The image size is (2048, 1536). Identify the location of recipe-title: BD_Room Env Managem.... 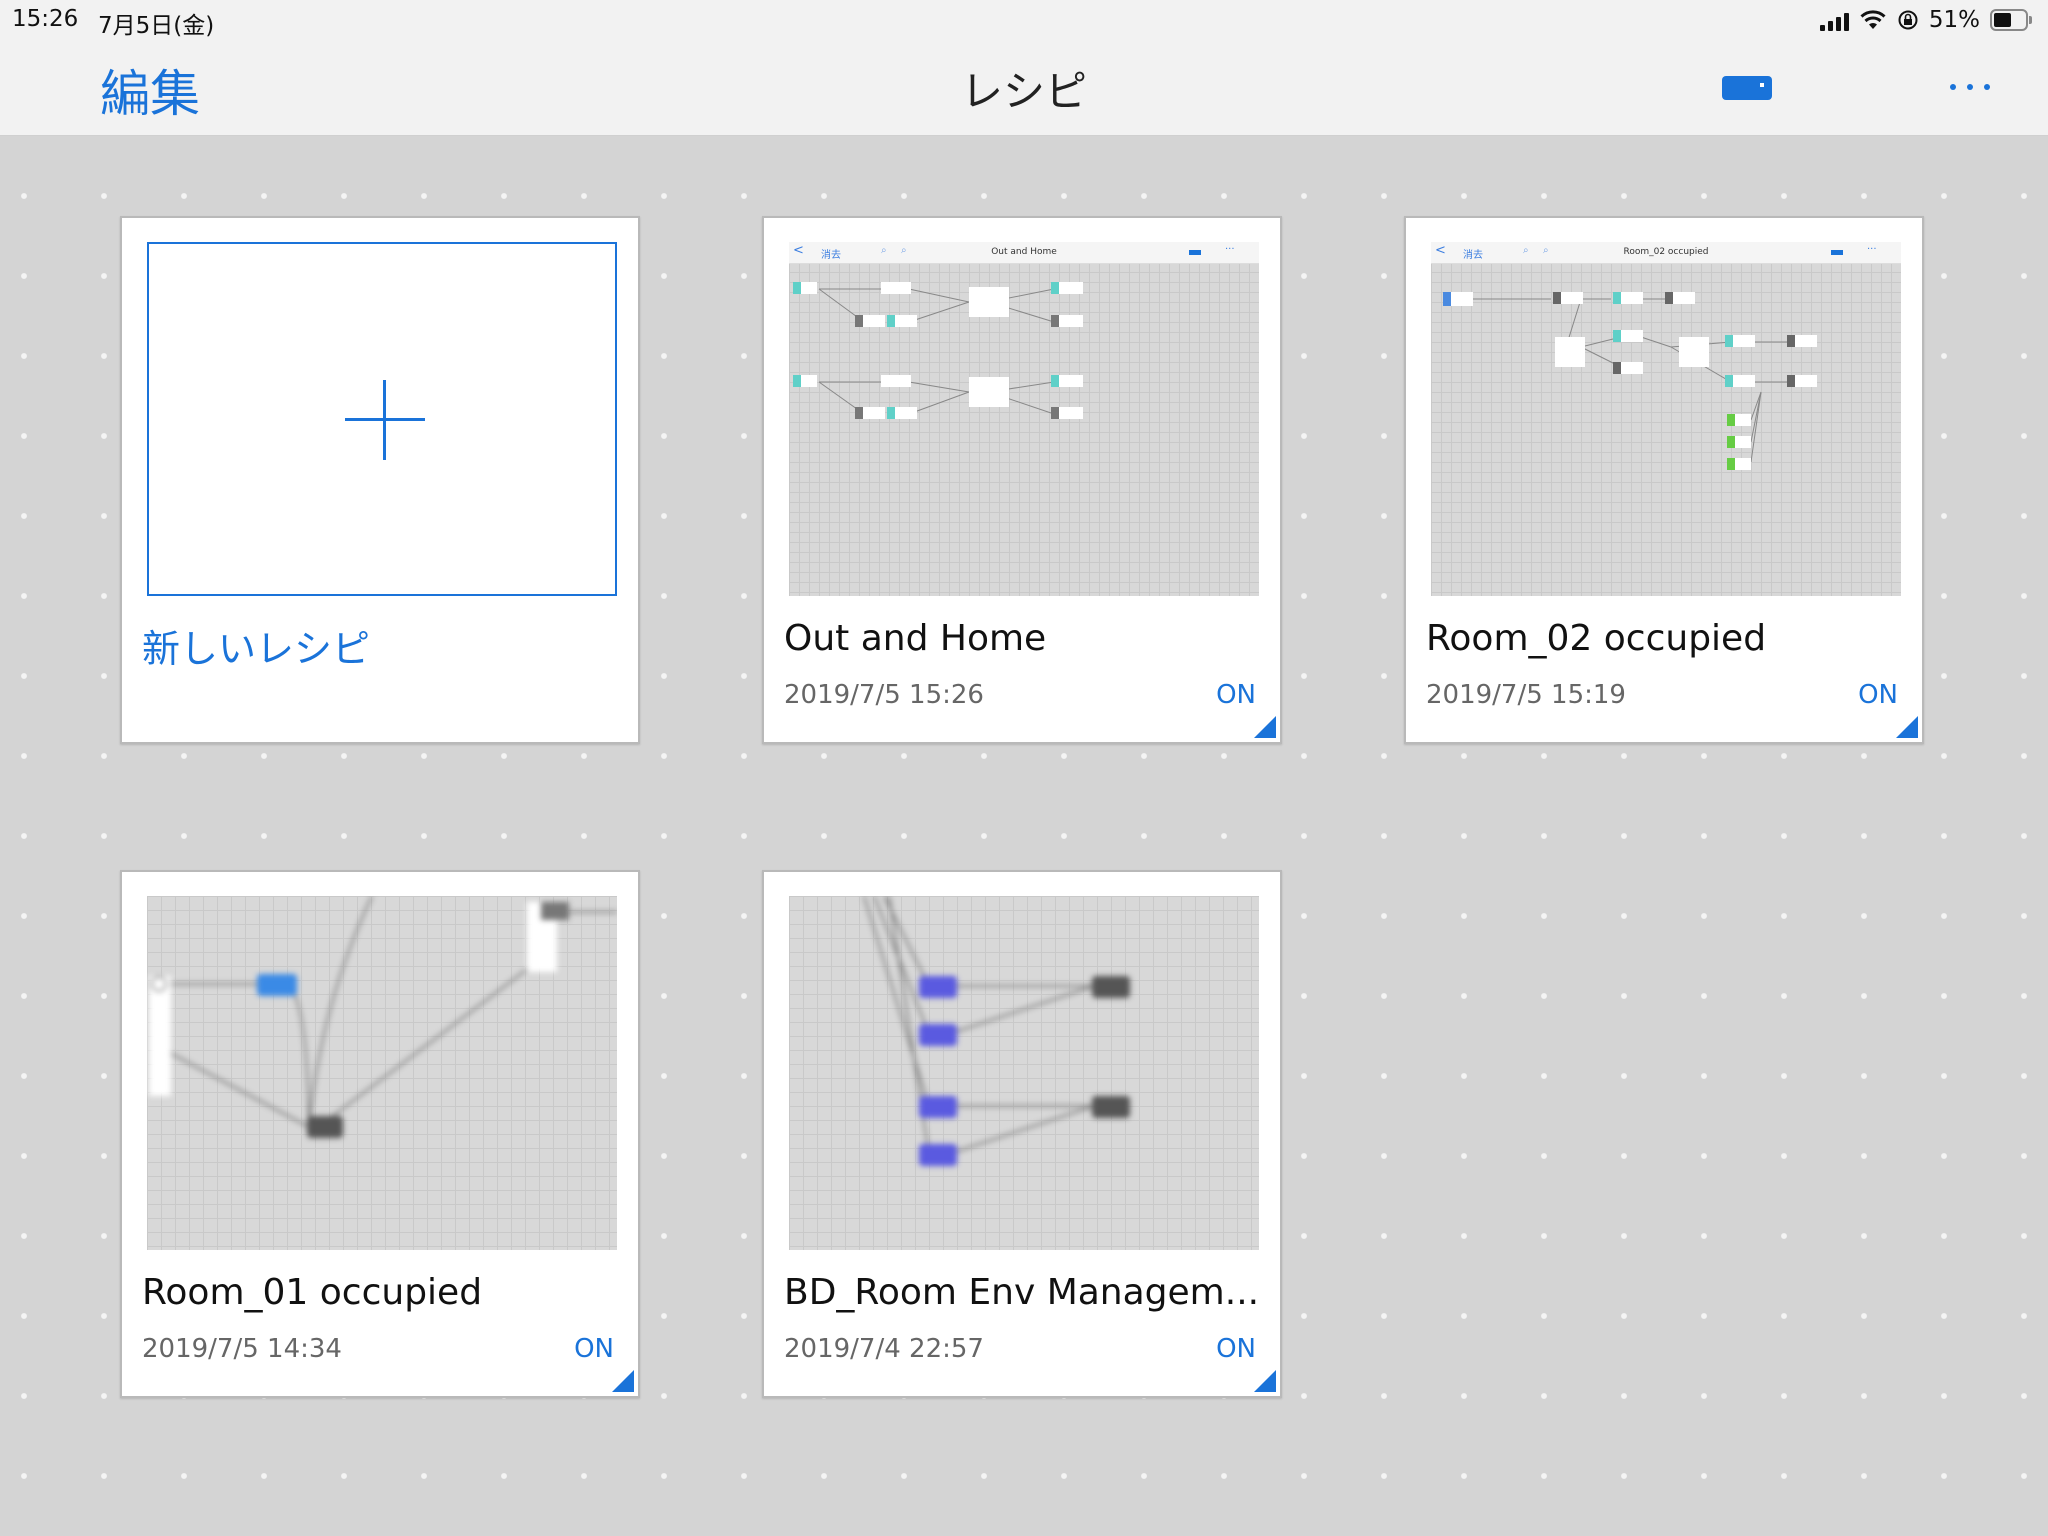
(1022, 1292).